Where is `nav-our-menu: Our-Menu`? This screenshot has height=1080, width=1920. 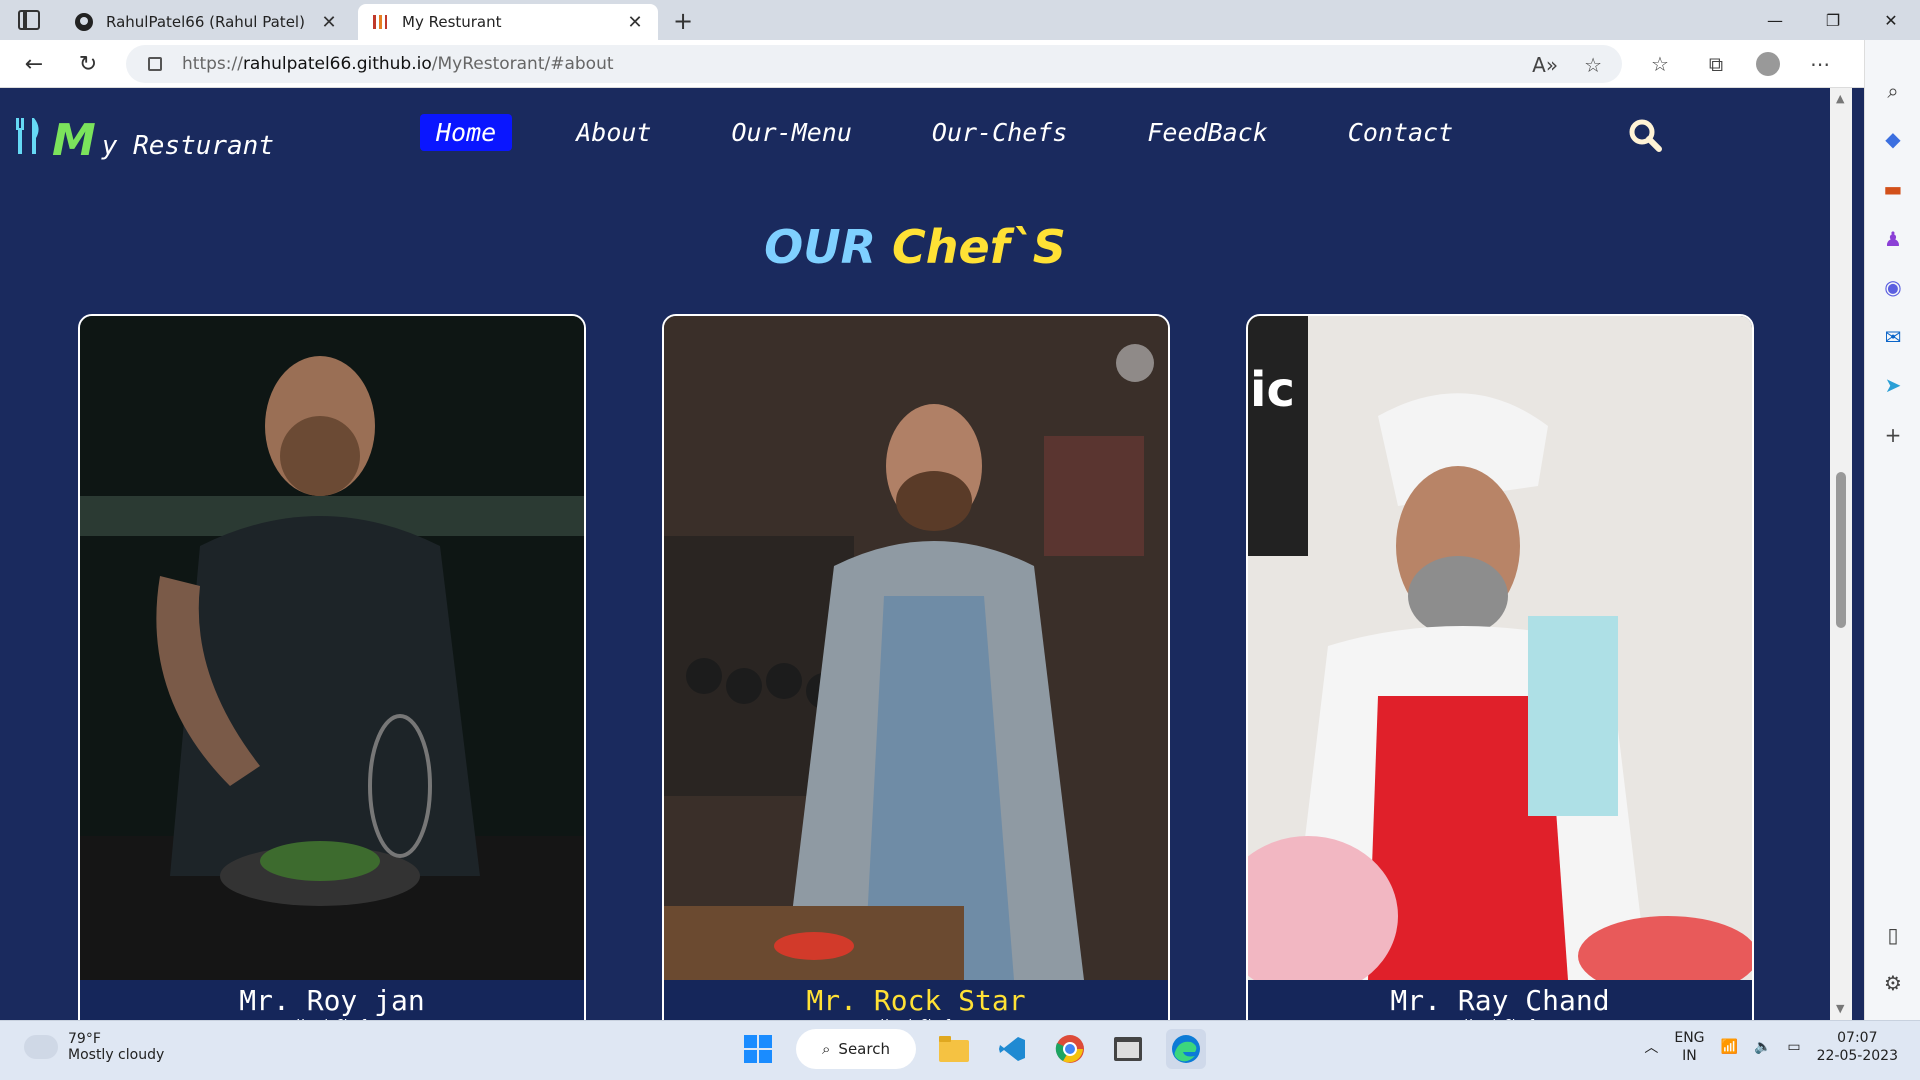 nav-our-menu: Our-Menu is located at coordinates (791, 132).